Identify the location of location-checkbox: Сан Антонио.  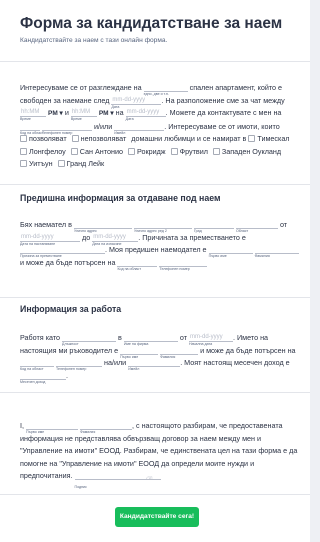
(96, 152).